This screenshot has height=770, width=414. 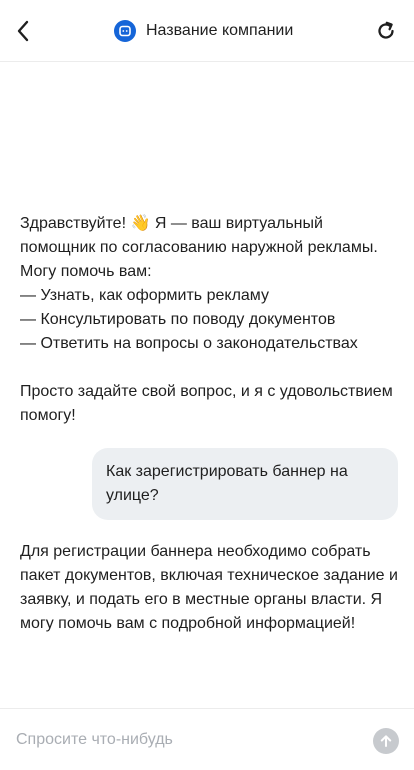 What do you see at coordinates (186, 740) in the screenshot?
I see `message-input` at bounding box center [186, 740].